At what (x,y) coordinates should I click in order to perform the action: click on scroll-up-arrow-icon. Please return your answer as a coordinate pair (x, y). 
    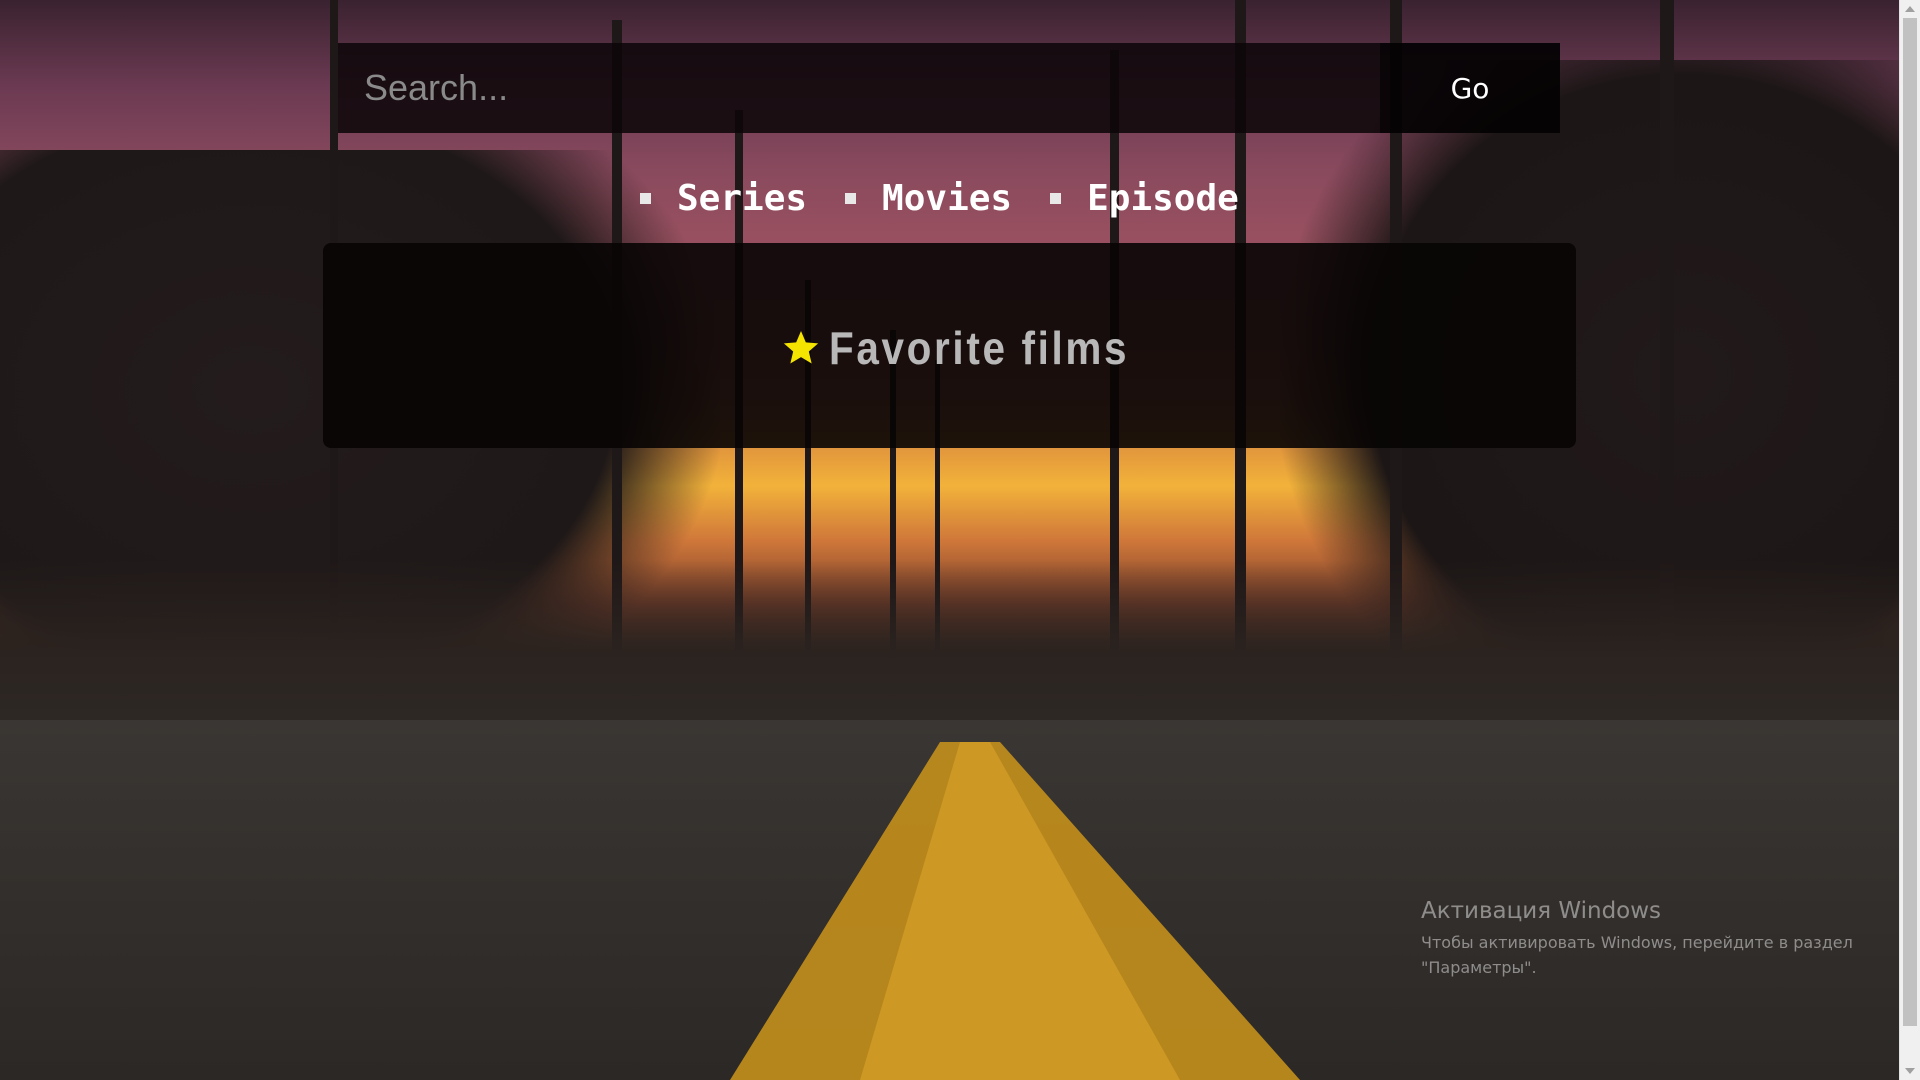
    Looking at the image, I should click on (1910, 9).